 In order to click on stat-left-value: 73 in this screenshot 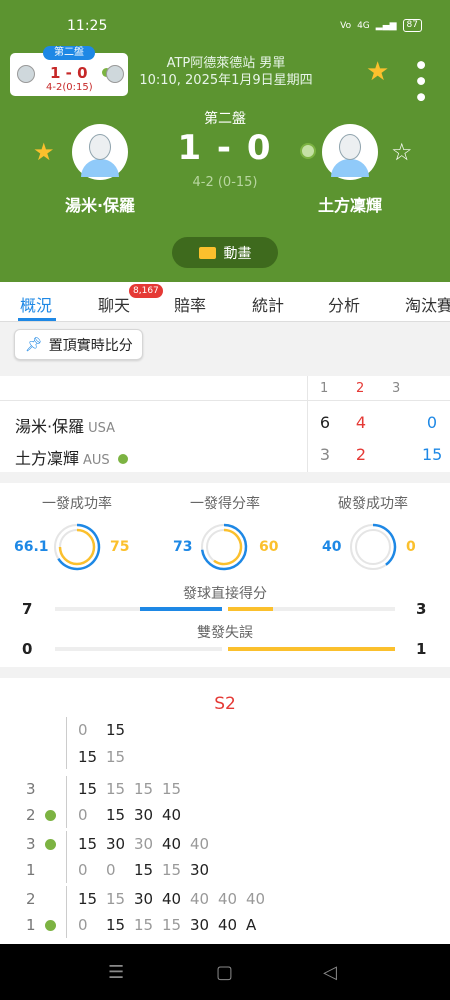, I will do `click(183, 547)`.